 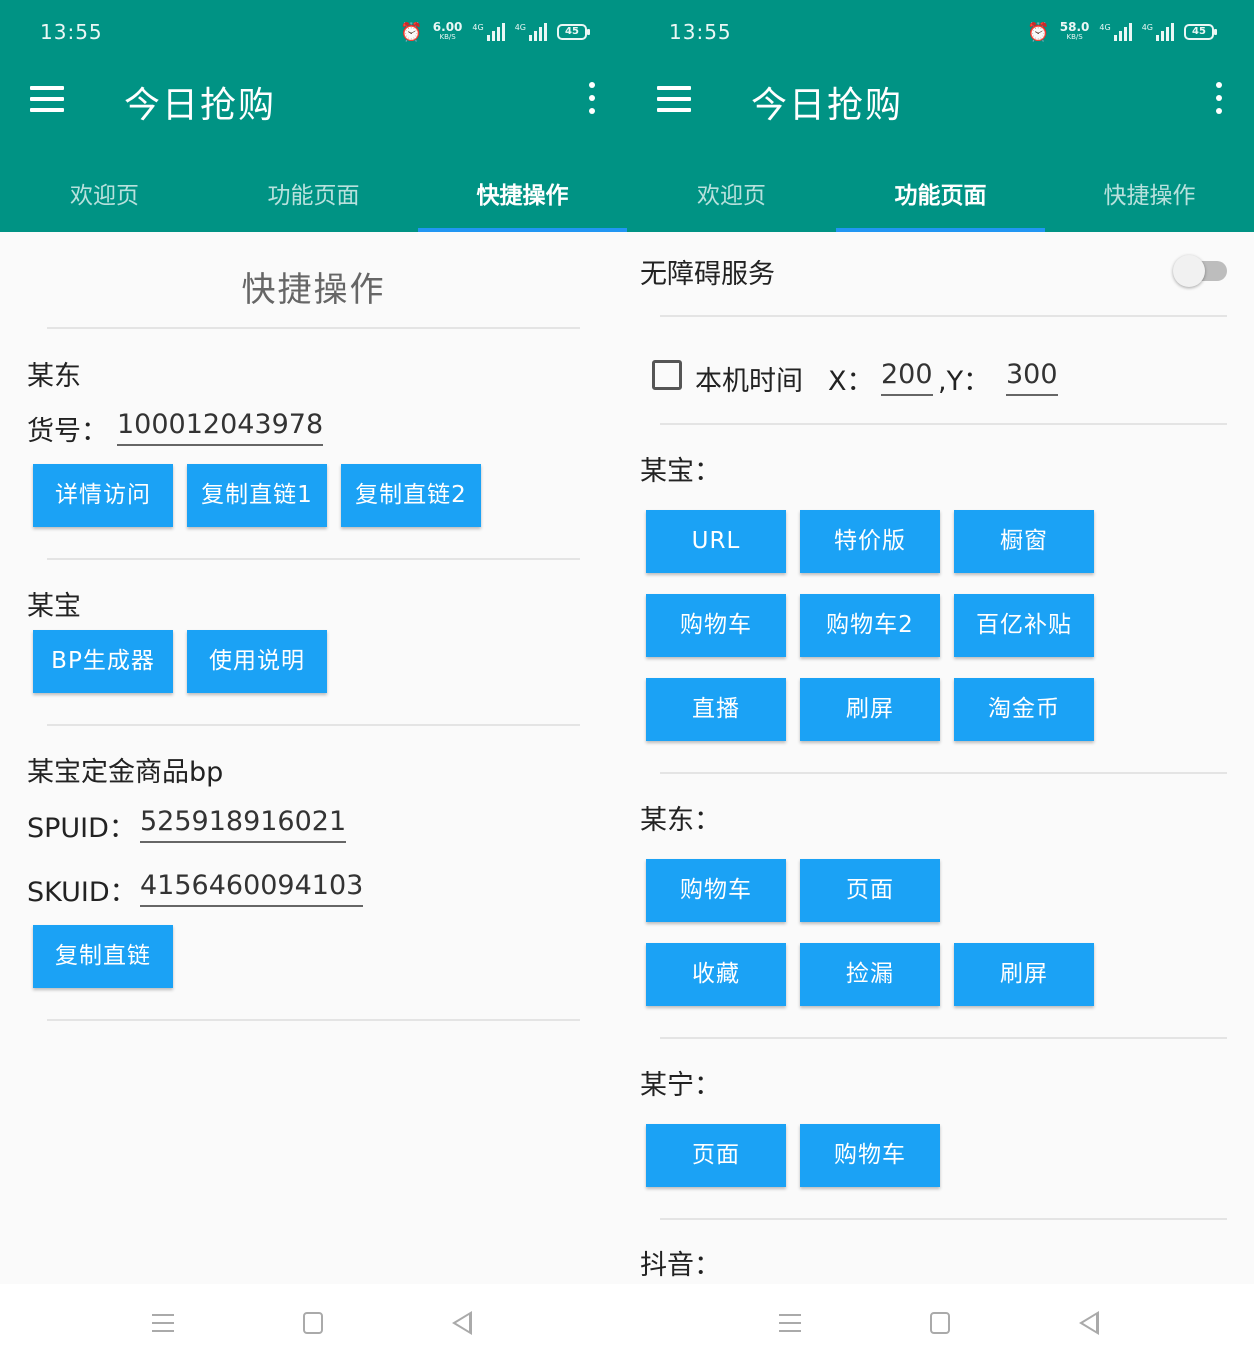 I want to click on accessibility-service-label: 无障碍服务, so click(x=707, y=274).